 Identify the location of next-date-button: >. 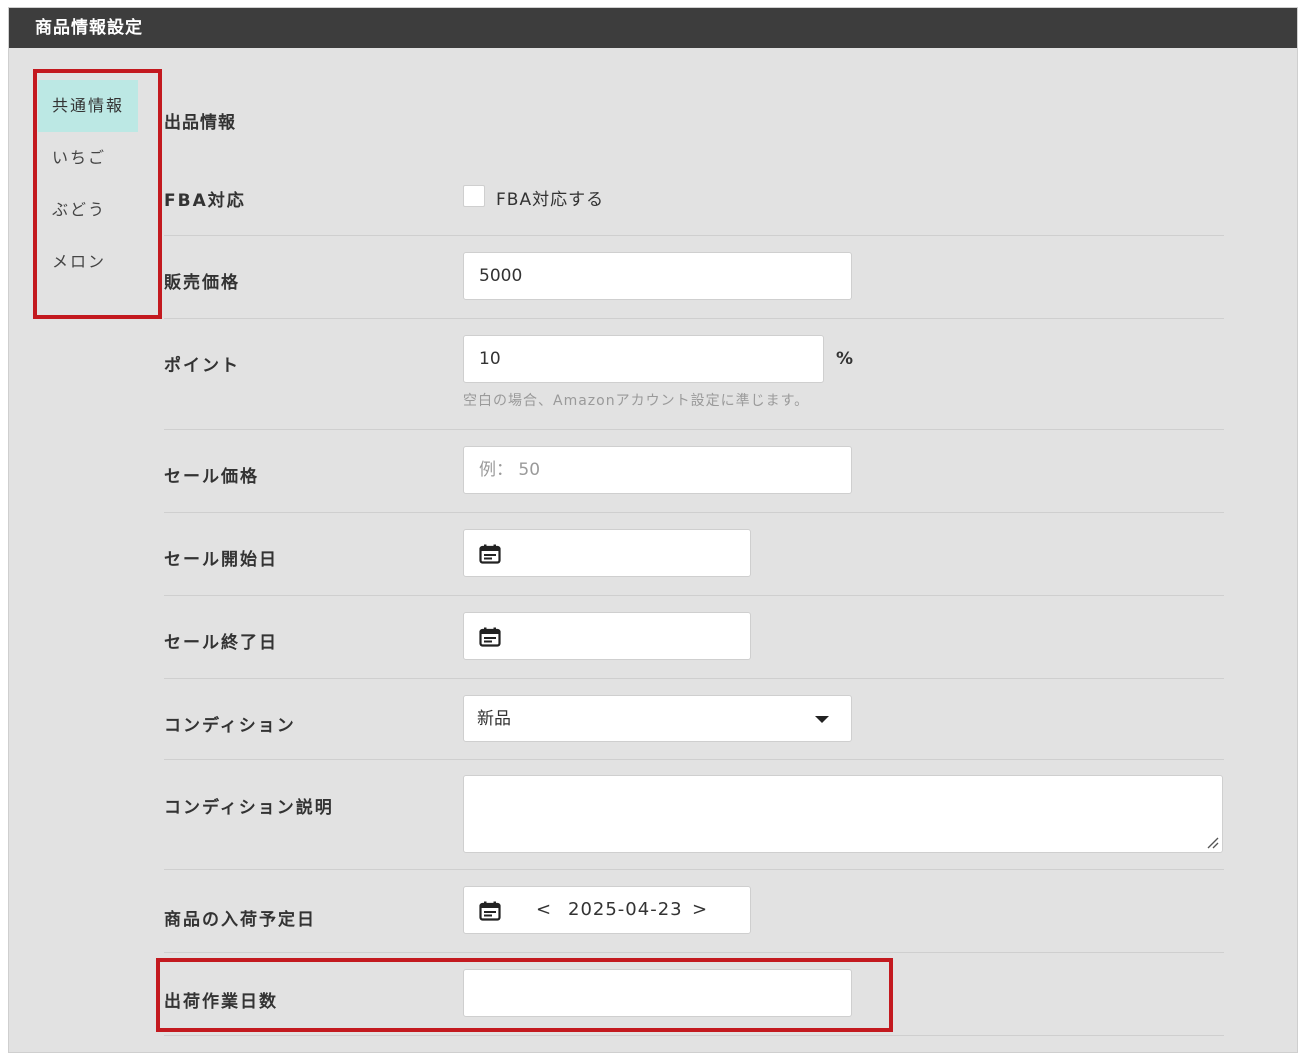
(699, 910).